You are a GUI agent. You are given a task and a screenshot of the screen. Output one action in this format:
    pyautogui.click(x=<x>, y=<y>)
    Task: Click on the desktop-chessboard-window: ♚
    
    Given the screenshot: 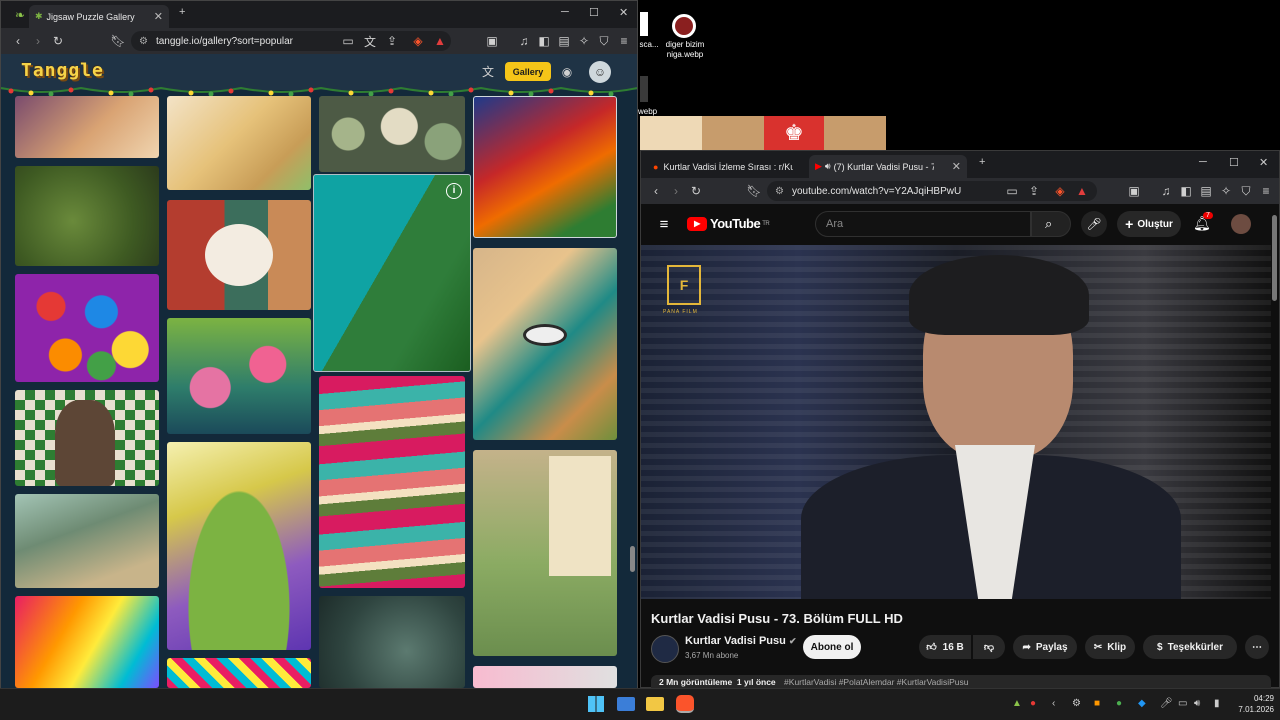 What is the action you would take?
    pyautogui.click(x=763, y=133)
    